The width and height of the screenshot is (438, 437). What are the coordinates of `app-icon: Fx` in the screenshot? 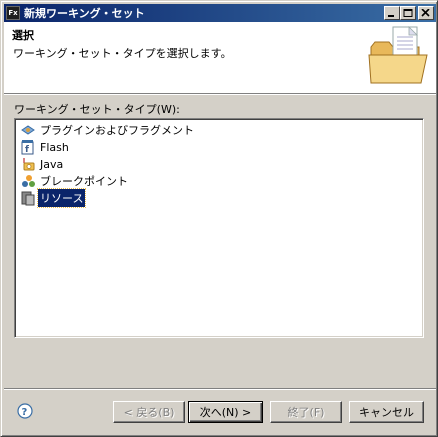 It's located at (13, 13).